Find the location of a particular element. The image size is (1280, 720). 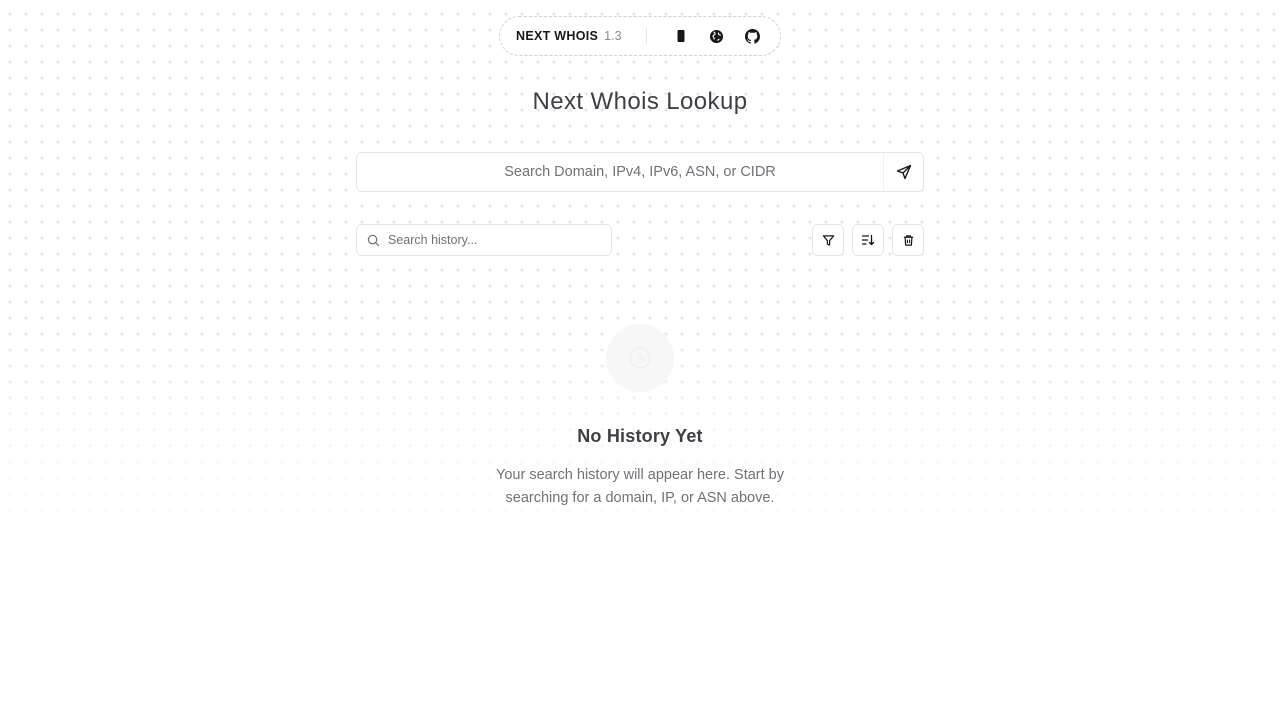

filter-button is located at coordinates (828, 240).